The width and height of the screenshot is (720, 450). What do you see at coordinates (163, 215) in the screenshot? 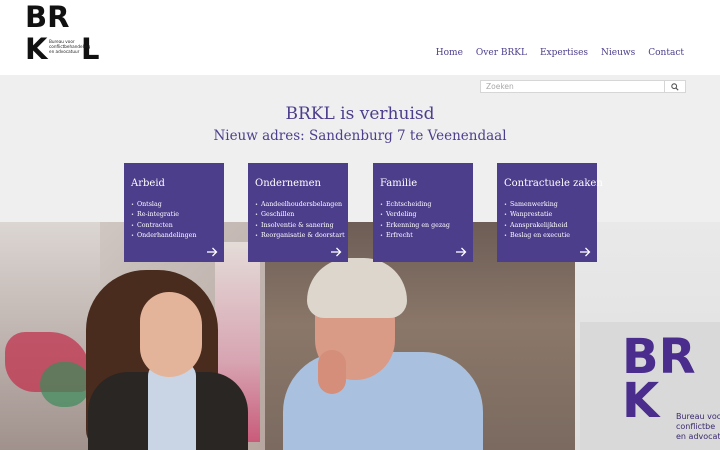
I see `card-list-item: Re-integratie` at bounding box center [163, 215].